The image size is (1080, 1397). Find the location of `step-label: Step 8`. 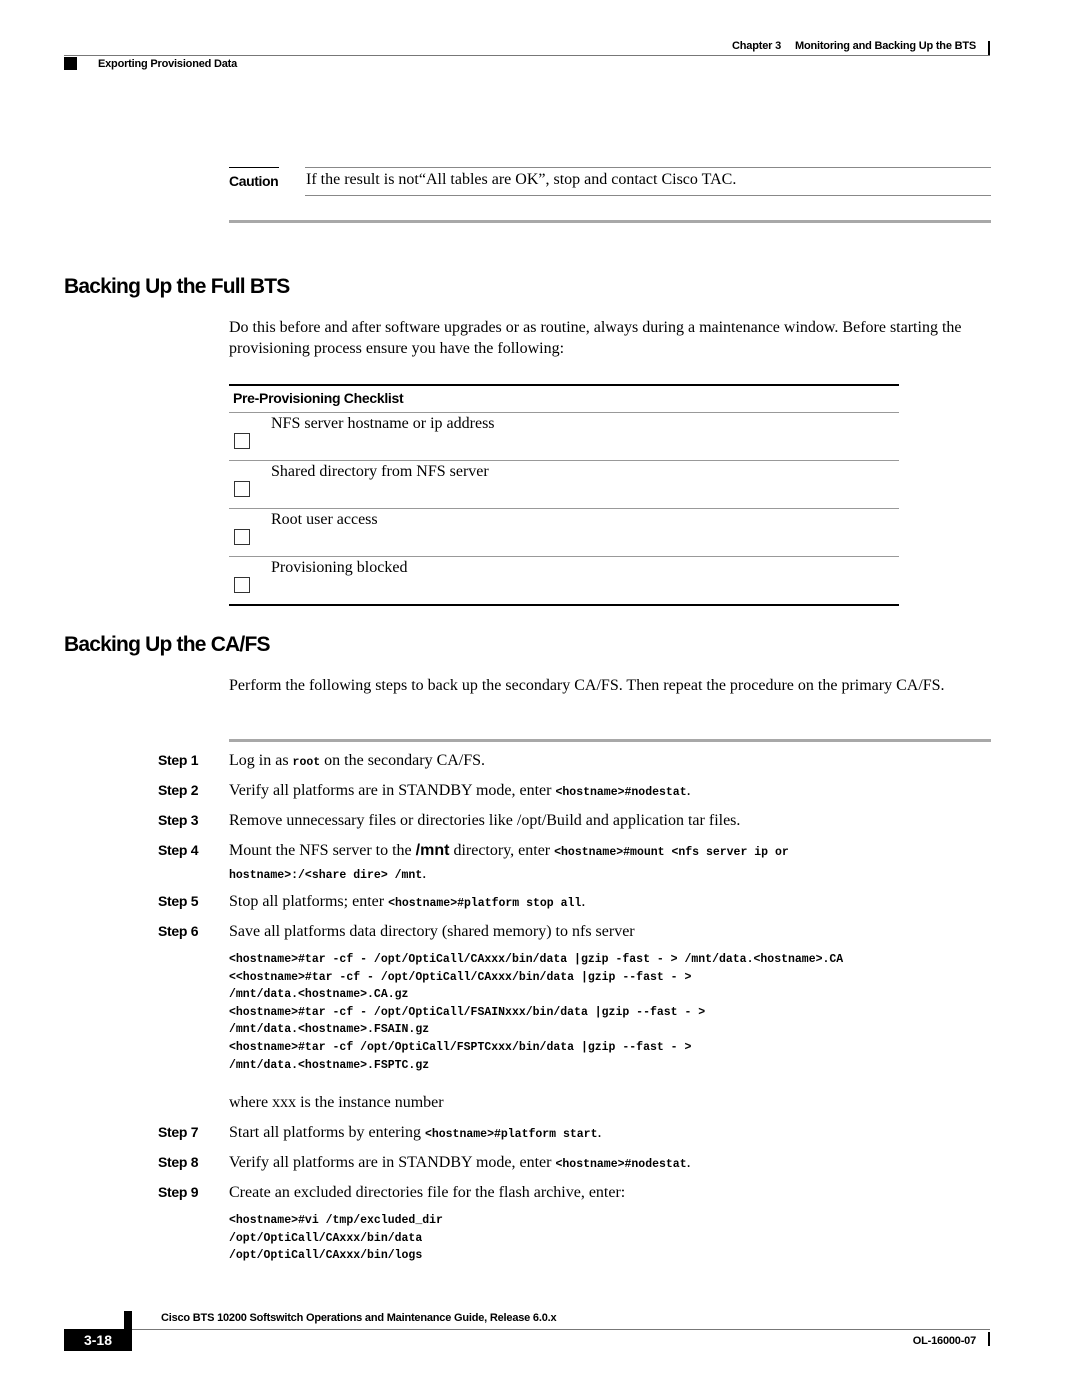

step-label: Step 8 is located at coordinates (178, 1162).